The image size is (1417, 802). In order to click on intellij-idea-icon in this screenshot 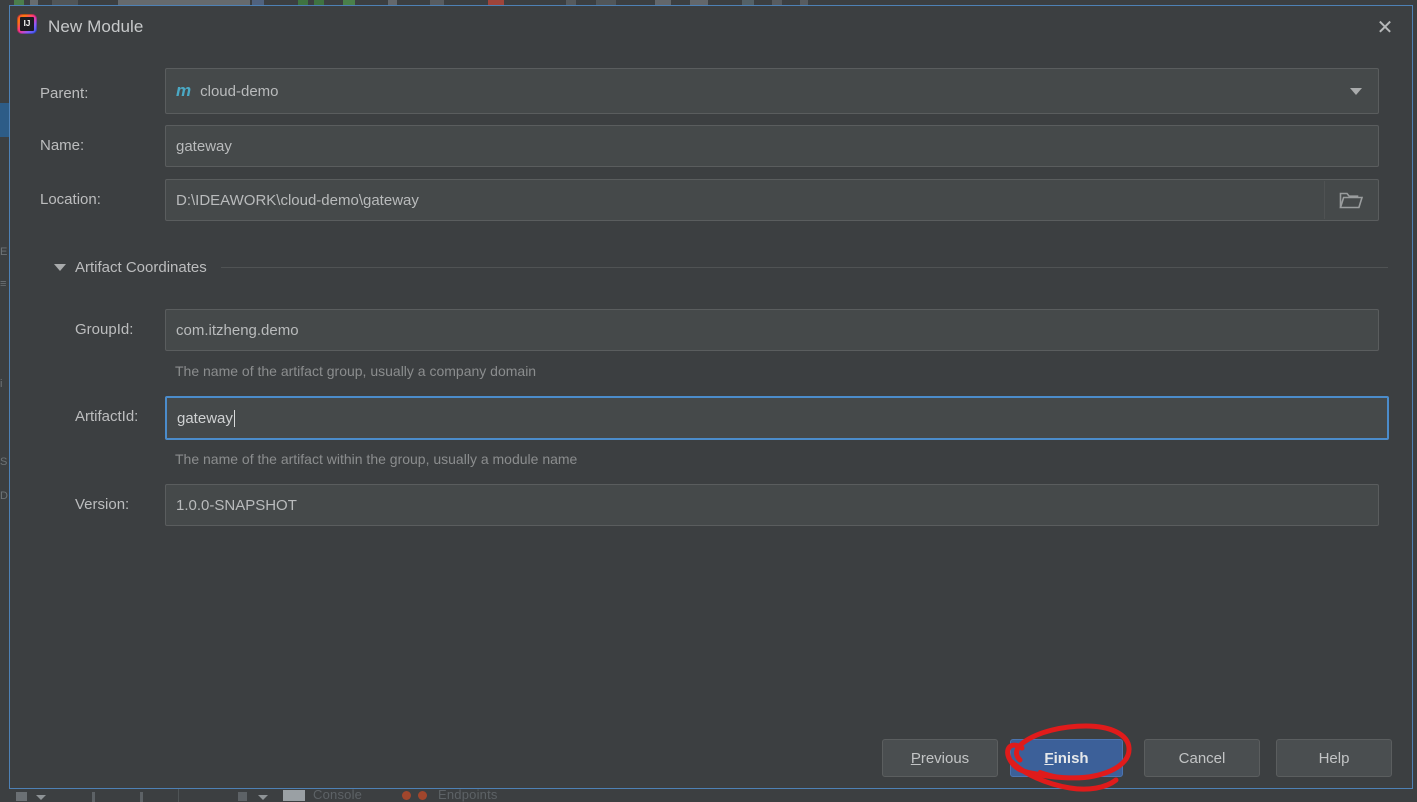, I will do `click(27, 24)`.